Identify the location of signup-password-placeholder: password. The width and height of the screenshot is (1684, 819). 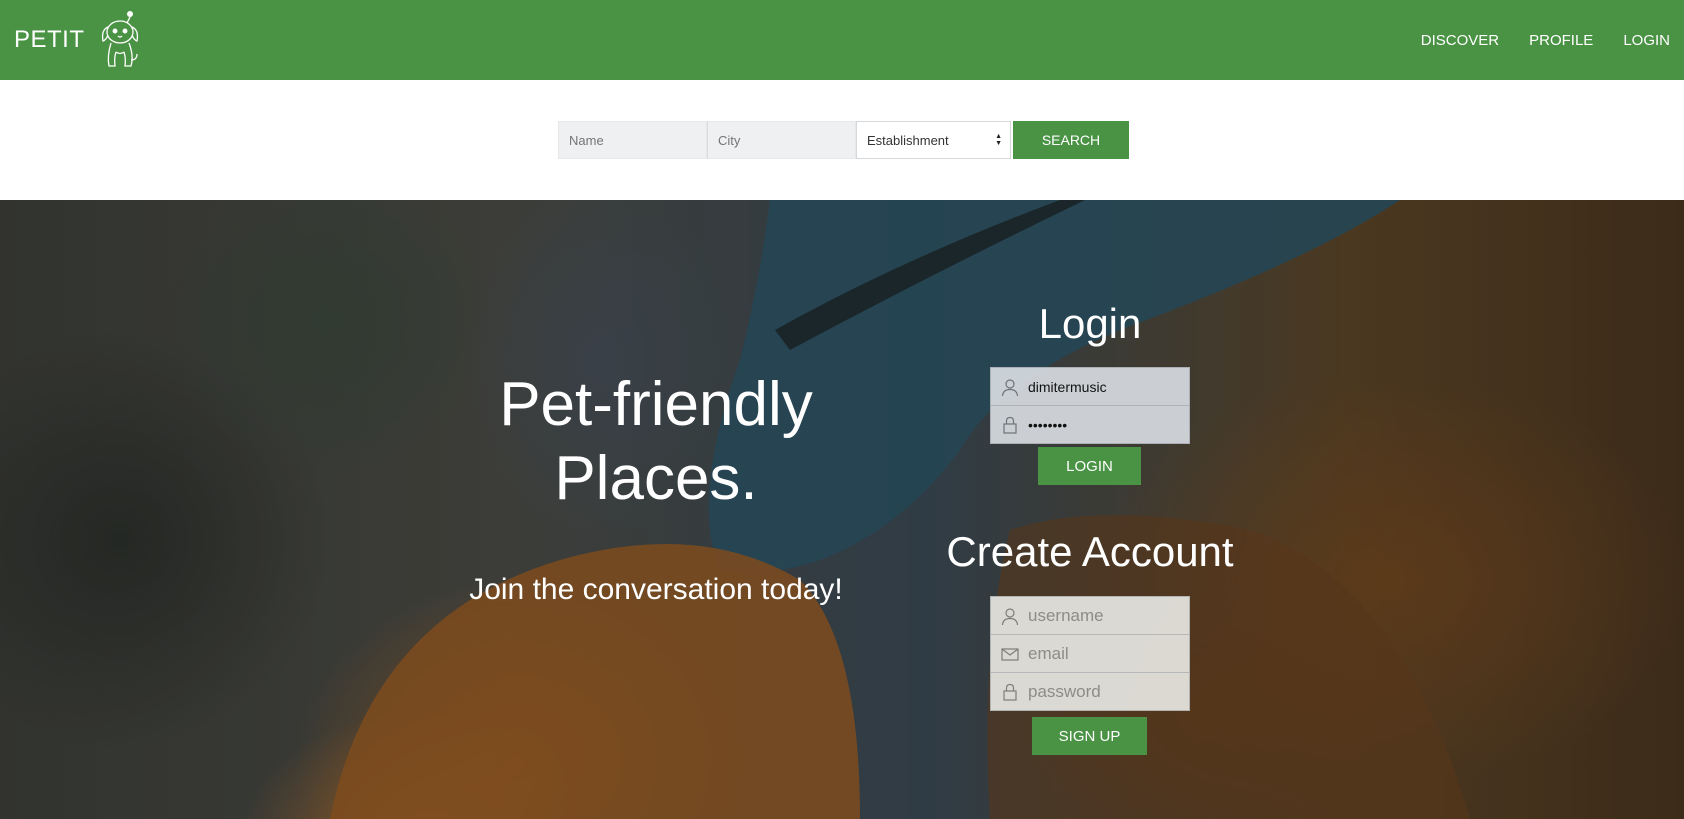
(1064, 692).